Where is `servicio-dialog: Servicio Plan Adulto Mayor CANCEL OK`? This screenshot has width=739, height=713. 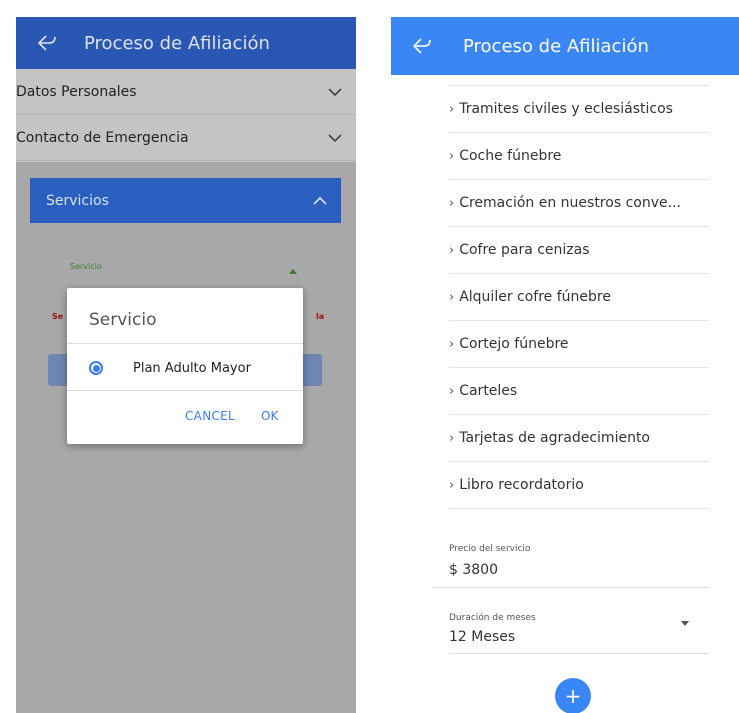
servicio-dialog: Servicio Plan Adulto Mayor CANCEL OK is located at coordinates (185, 366).